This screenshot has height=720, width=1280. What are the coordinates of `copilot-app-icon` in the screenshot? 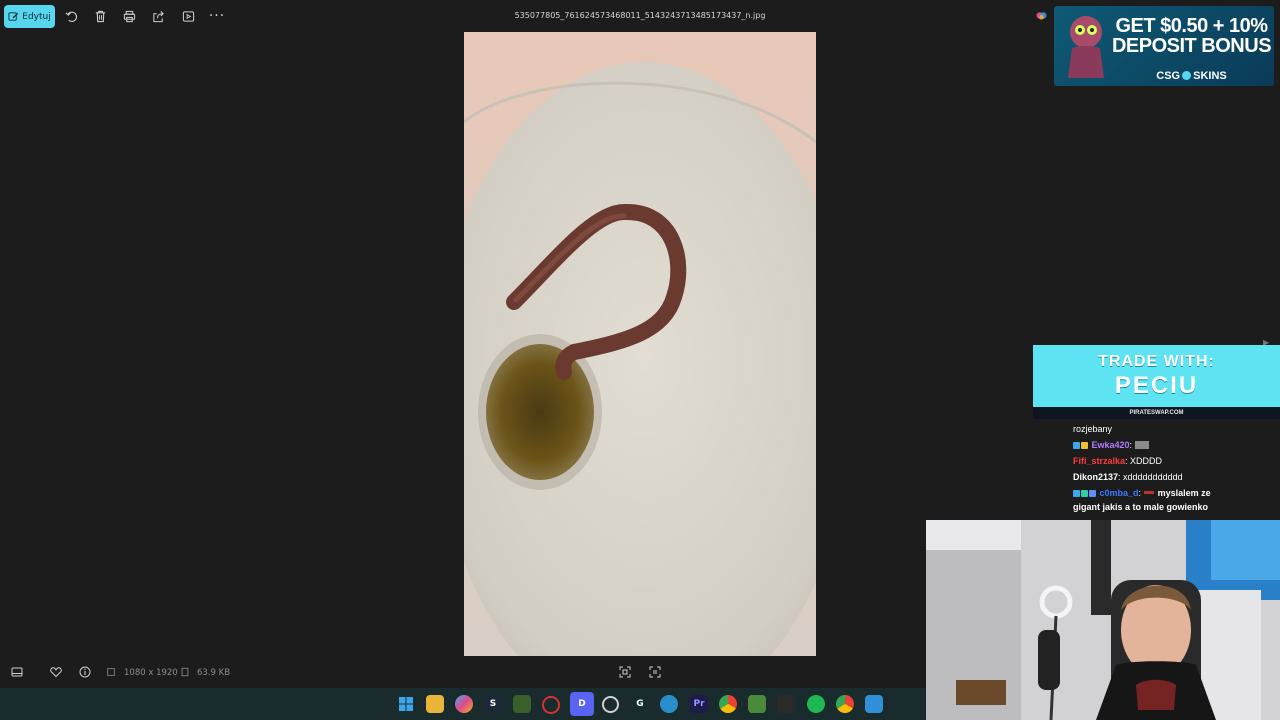 It's located at (464, 704).